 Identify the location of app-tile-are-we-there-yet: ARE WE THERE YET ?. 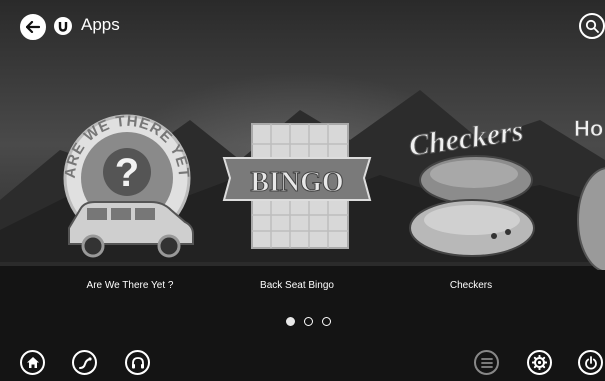
(130, 190).